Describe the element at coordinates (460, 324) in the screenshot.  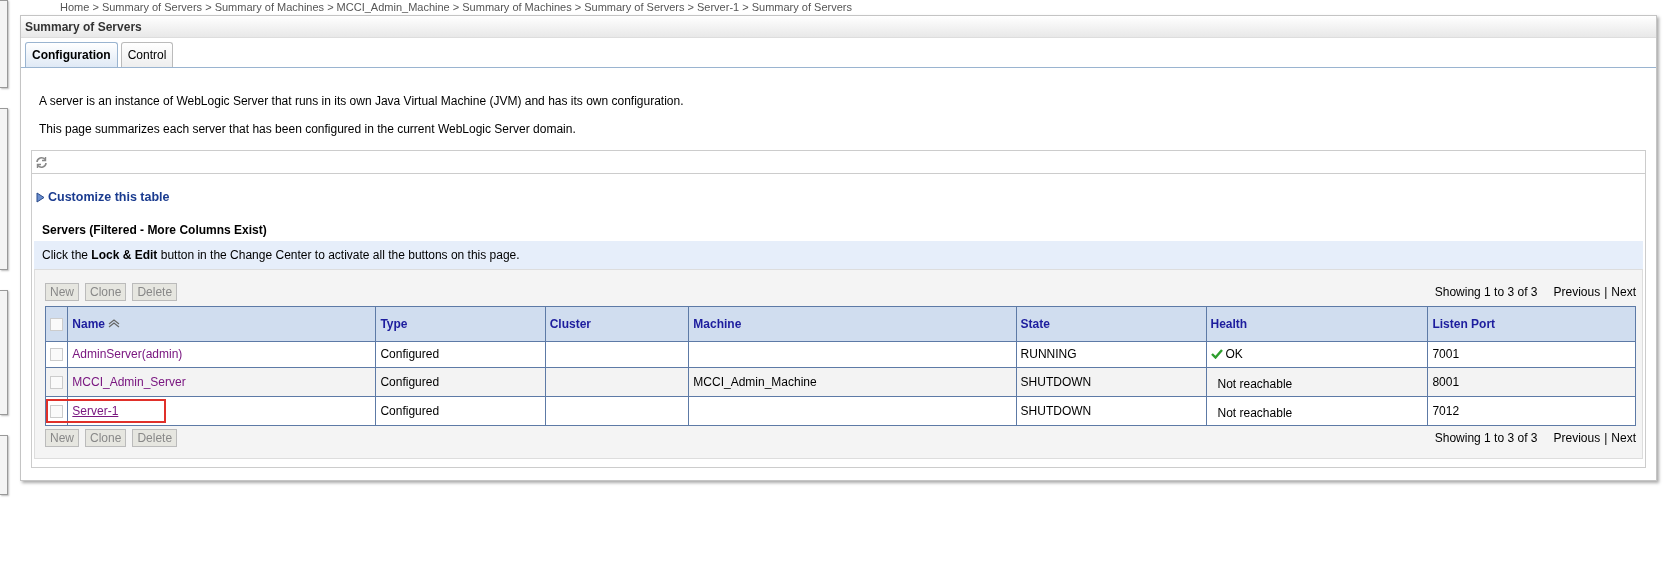
I see `column-header: Type` at that location.